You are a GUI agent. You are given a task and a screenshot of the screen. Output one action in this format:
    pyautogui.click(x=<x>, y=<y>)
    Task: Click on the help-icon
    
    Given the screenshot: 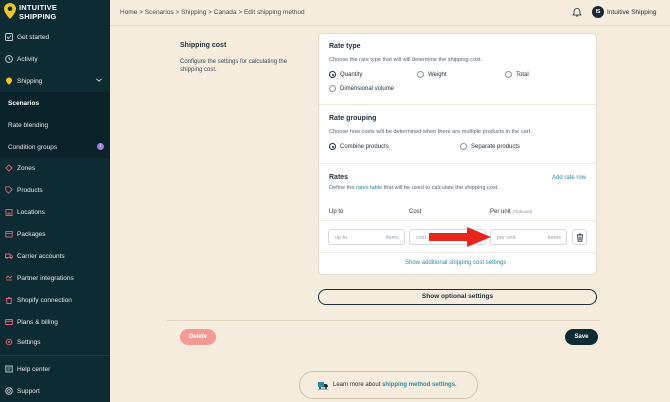 What is the action you would take?
    pyautogui.click(x=9, y=369)
    